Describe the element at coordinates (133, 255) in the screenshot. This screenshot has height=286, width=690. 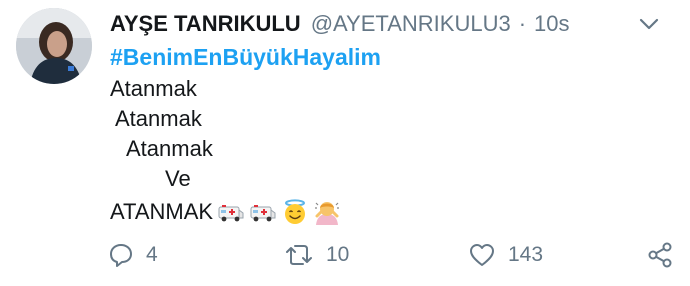
I see `reply-button: 4` at that location.